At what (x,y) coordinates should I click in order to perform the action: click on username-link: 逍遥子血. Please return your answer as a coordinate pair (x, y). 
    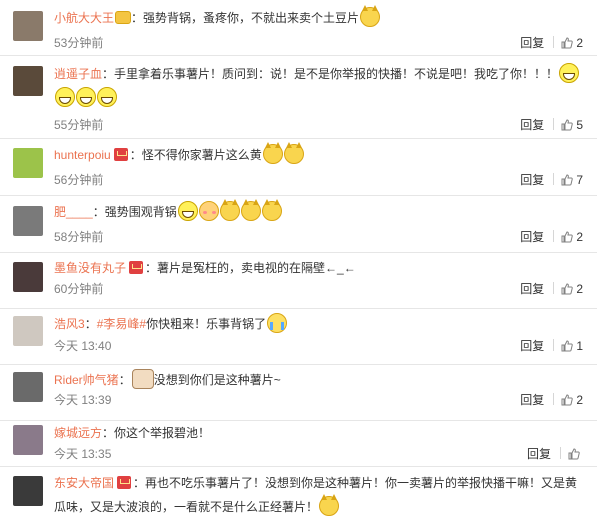
    Looking at the image, I should click on (78, 74).